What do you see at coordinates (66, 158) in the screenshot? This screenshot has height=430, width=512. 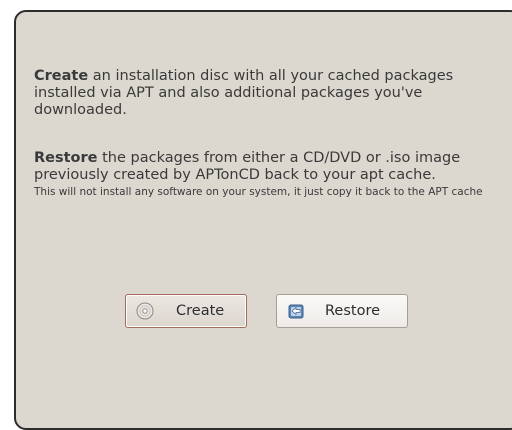 I see `restore-heading: Restore` at bounding box center [66, 158].